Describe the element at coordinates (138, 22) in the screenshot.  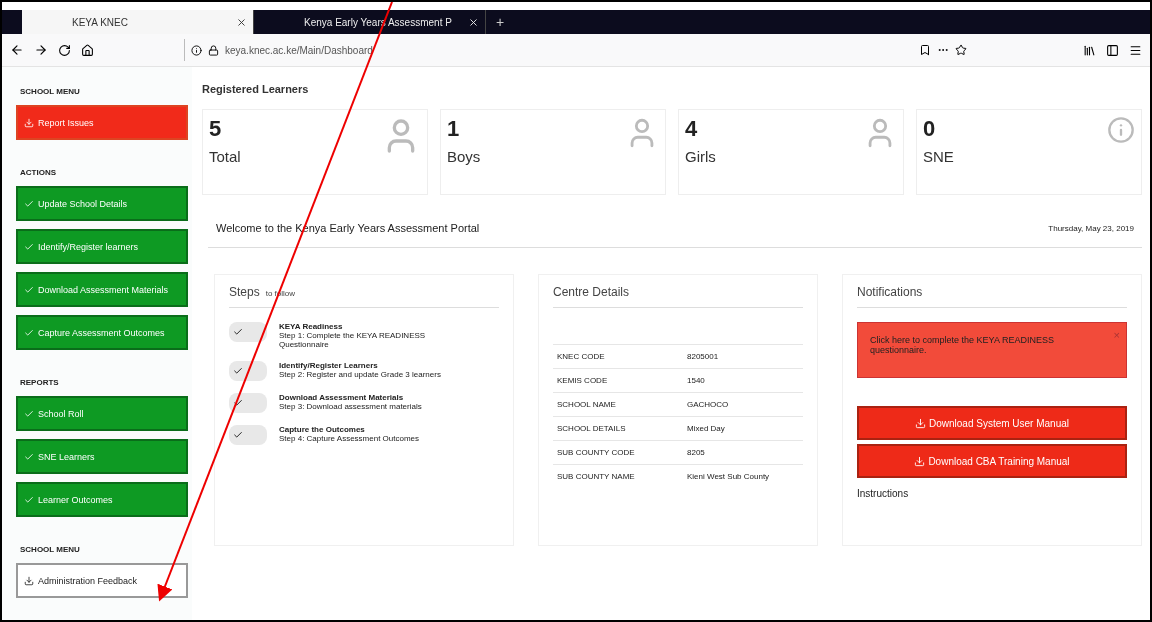
I see `browser-tab: KEYA KNEC` at that location.